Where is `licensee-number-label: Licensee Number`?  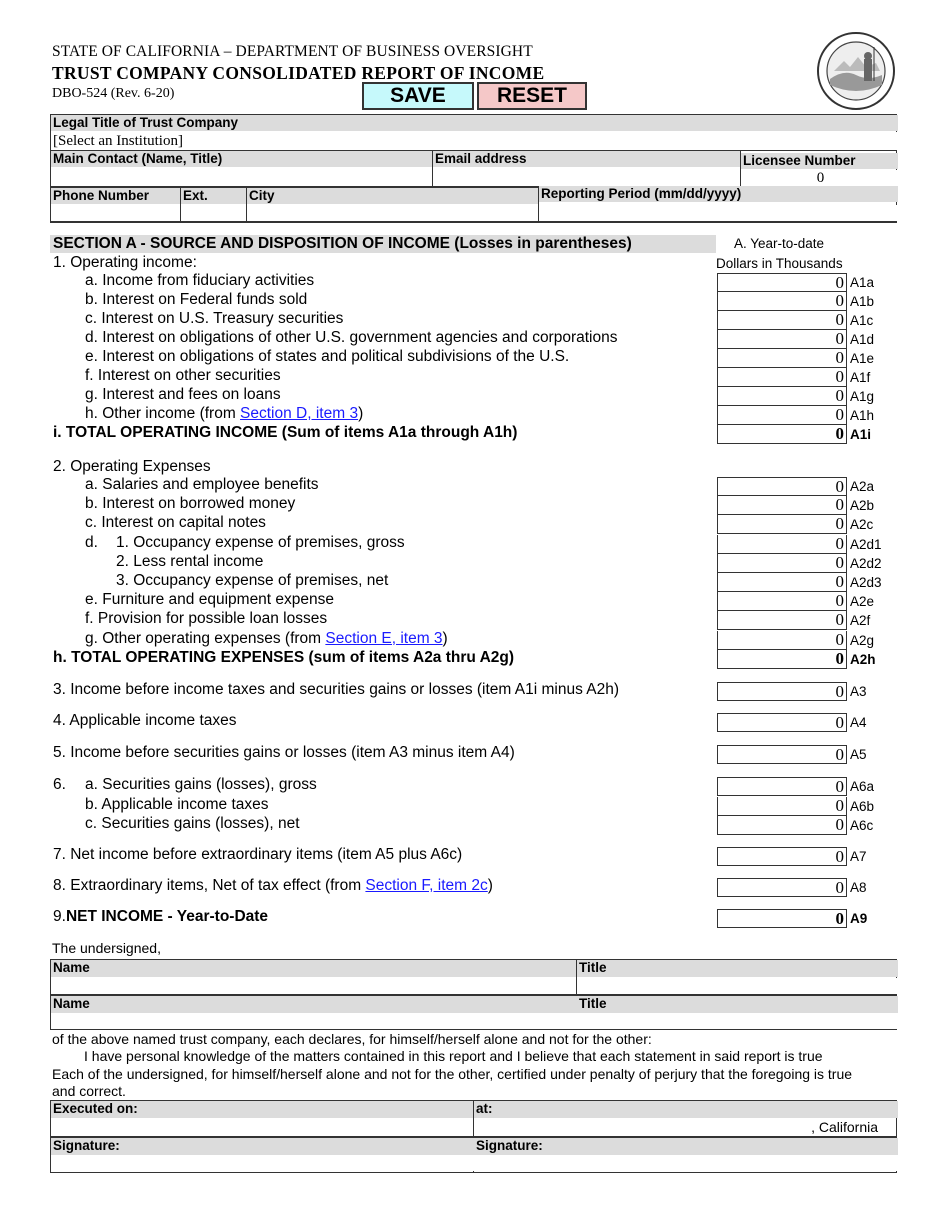
licensee-number-label: Licensee Number is located at coordinates (819, 161).